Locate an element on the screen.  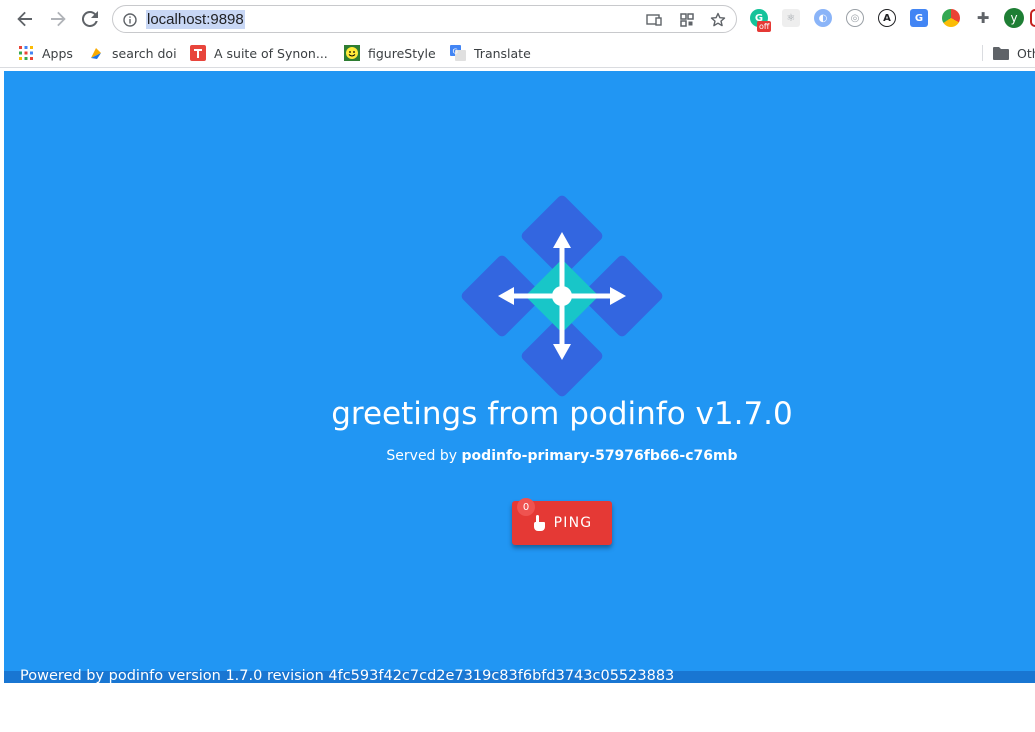
synonym-suite-icon is located at coordinates (198, 53).